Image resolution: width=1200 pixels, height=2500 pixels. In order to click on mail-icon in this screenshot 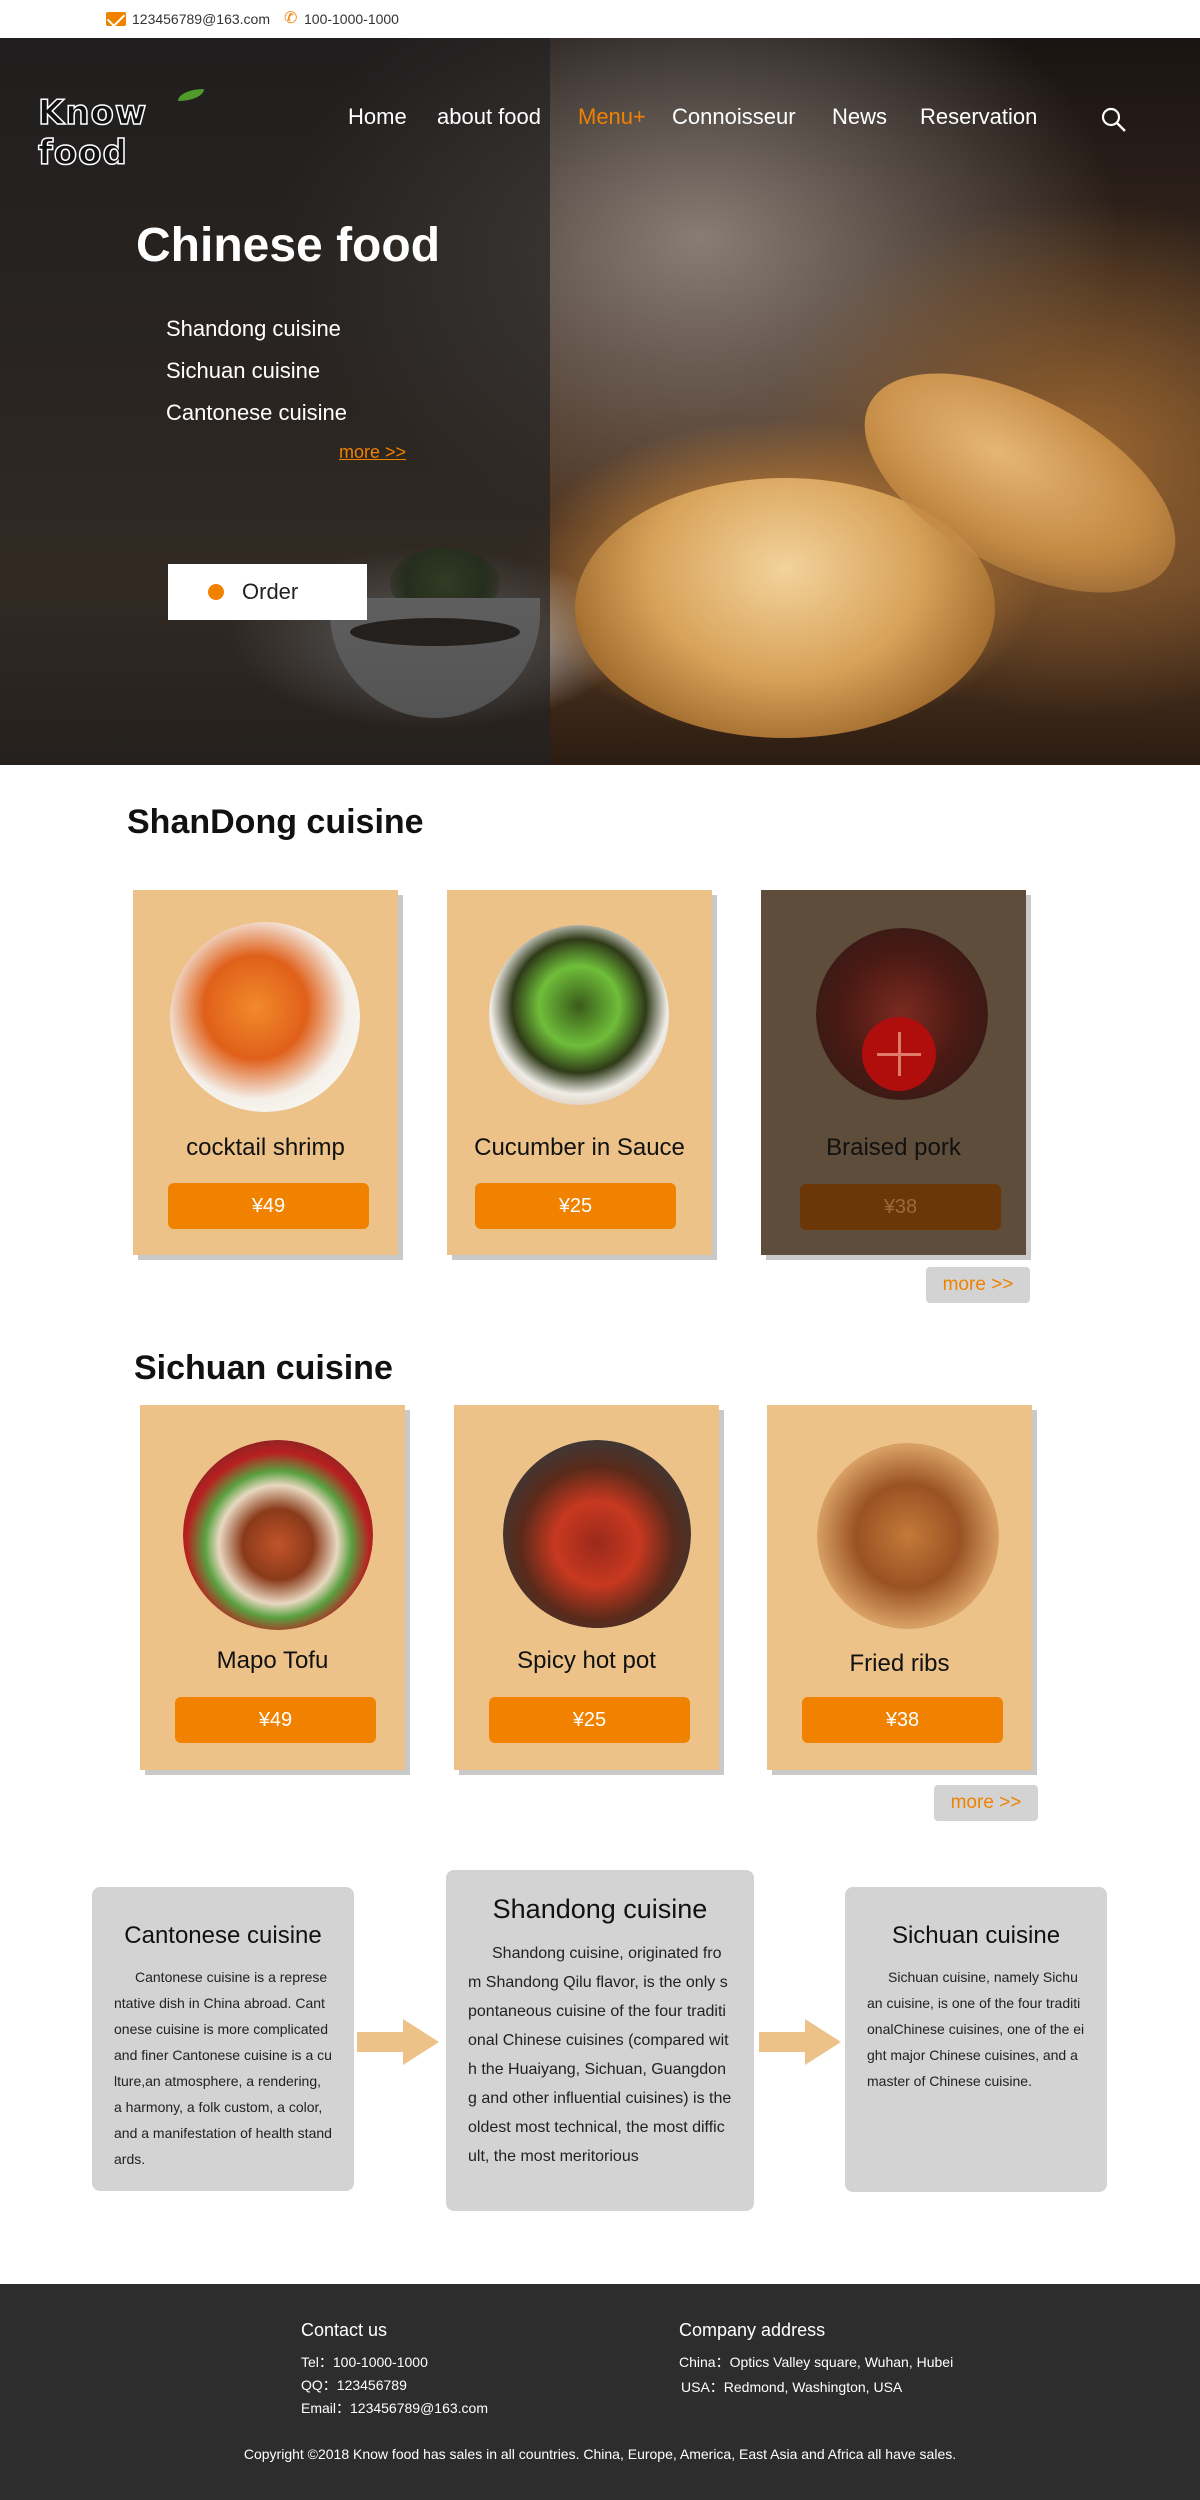, I will do `click(116, 19)`.